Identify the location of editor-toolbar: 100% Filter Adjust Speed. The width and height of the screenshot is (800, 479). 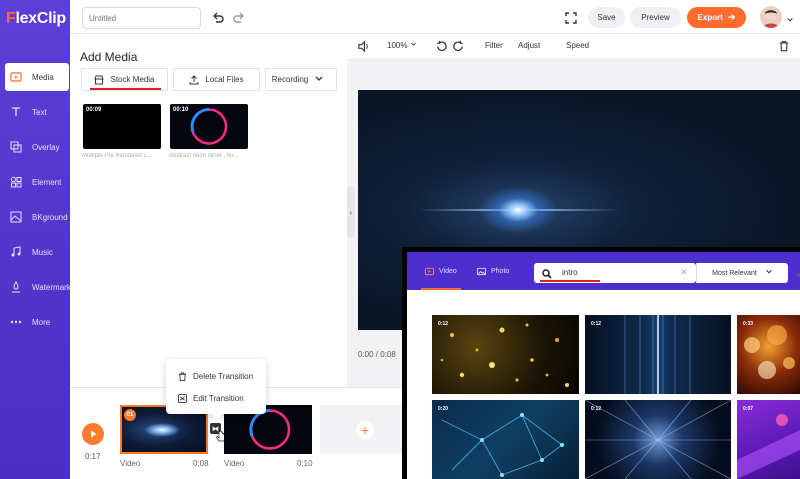
(573, 47).